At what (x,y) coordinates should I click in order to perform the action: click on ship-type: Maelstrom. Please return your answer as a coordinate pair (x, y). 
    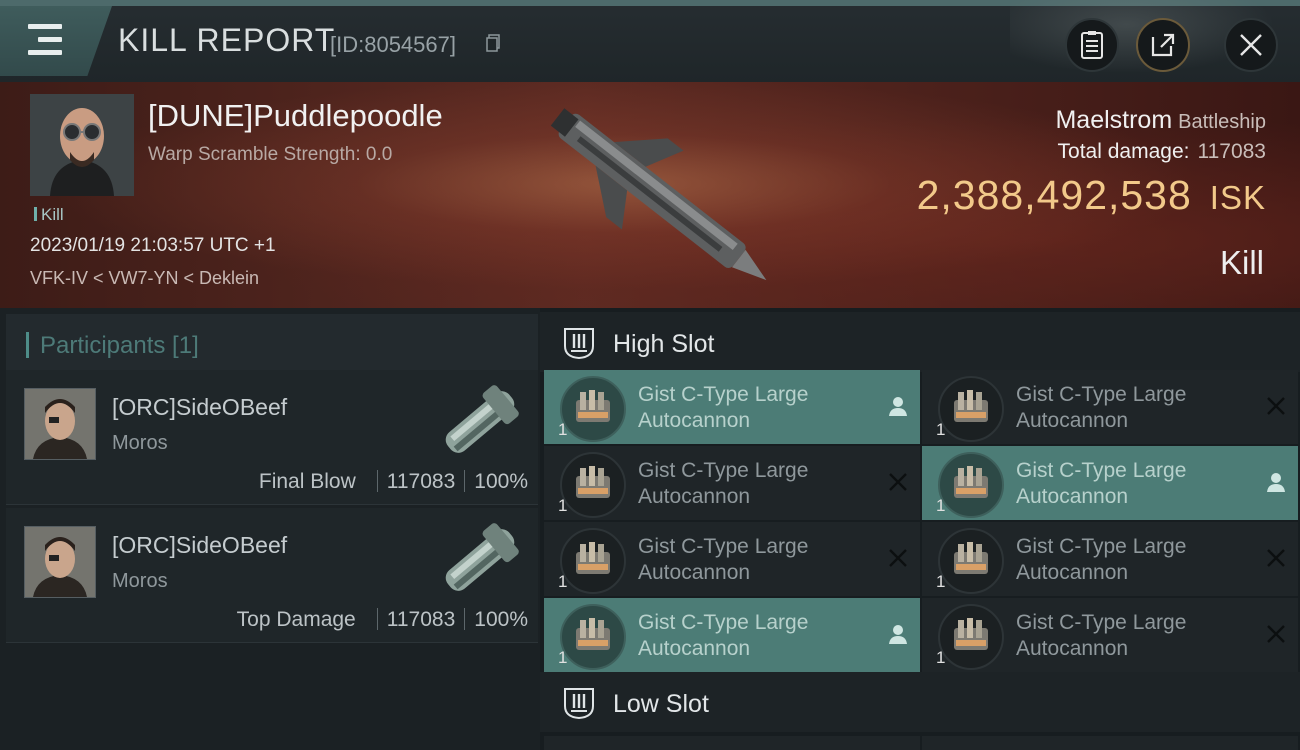
    Looking at the image, I should click on (1114, 120).